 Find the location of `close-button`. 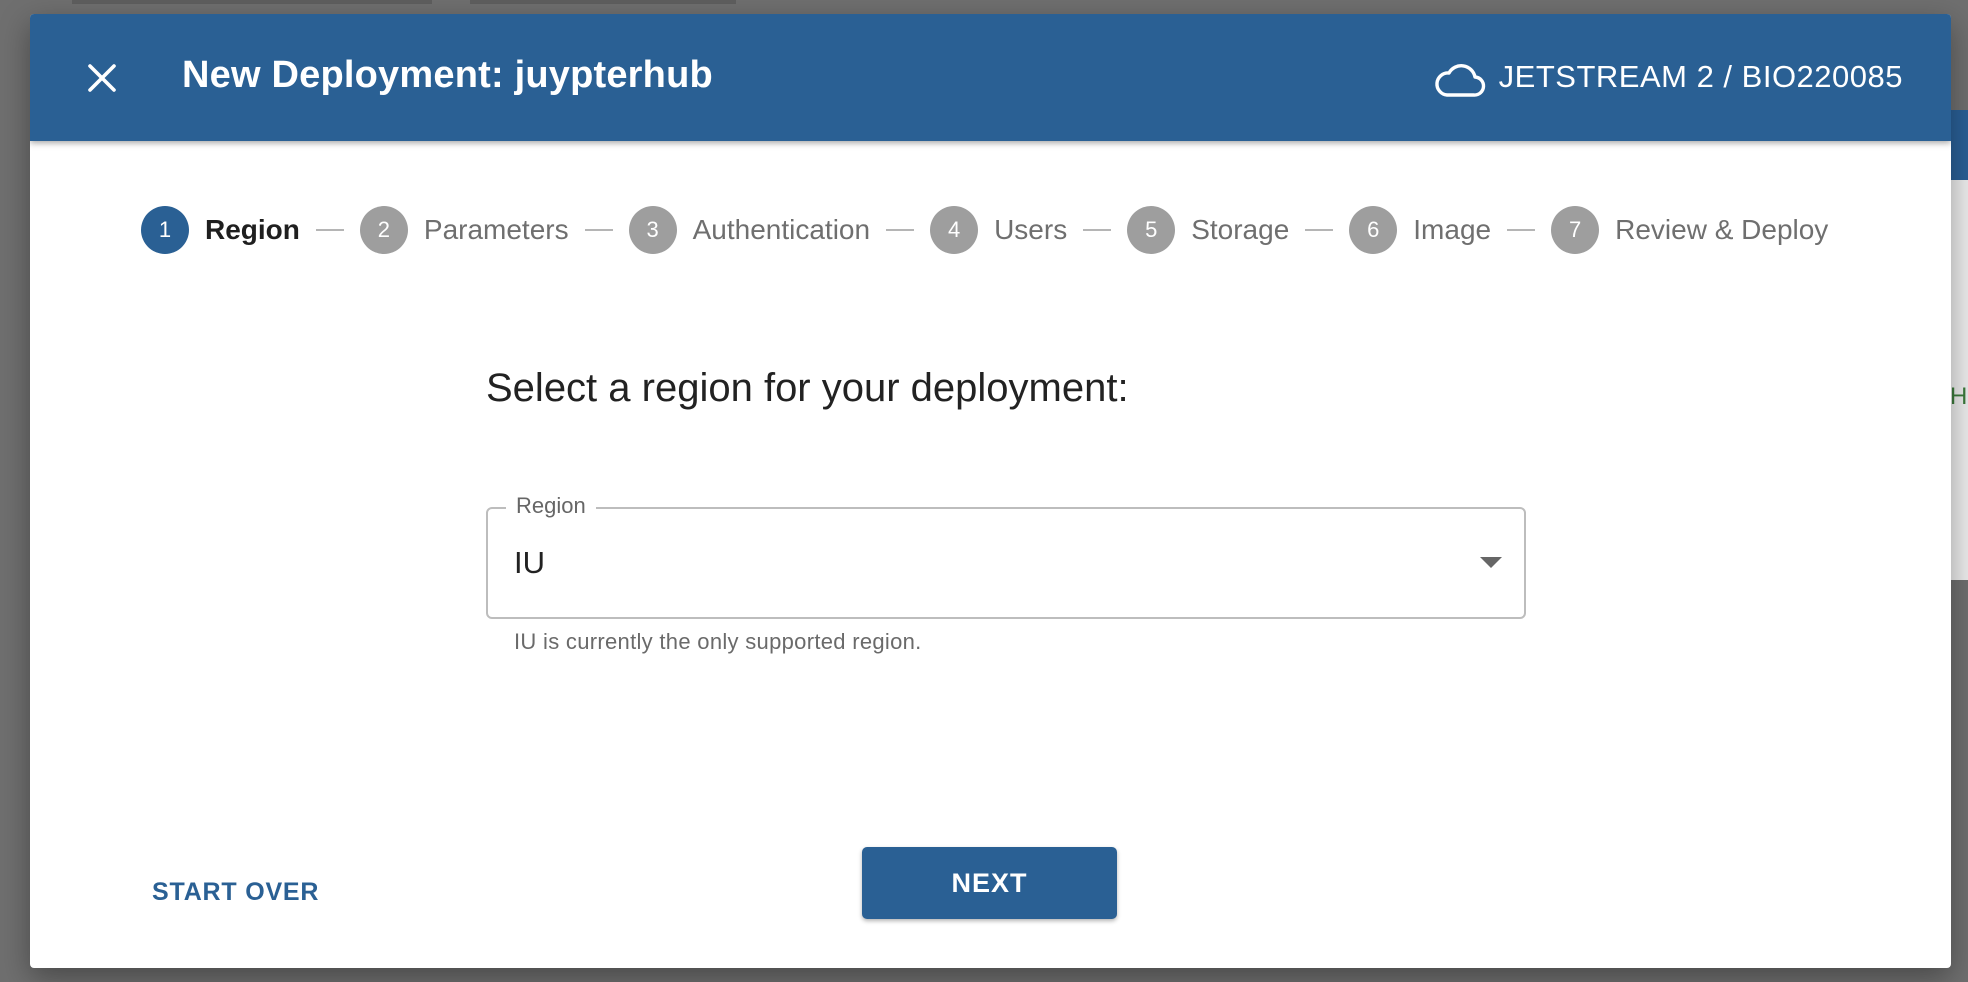

close-button is located at coordinates (102, 78).